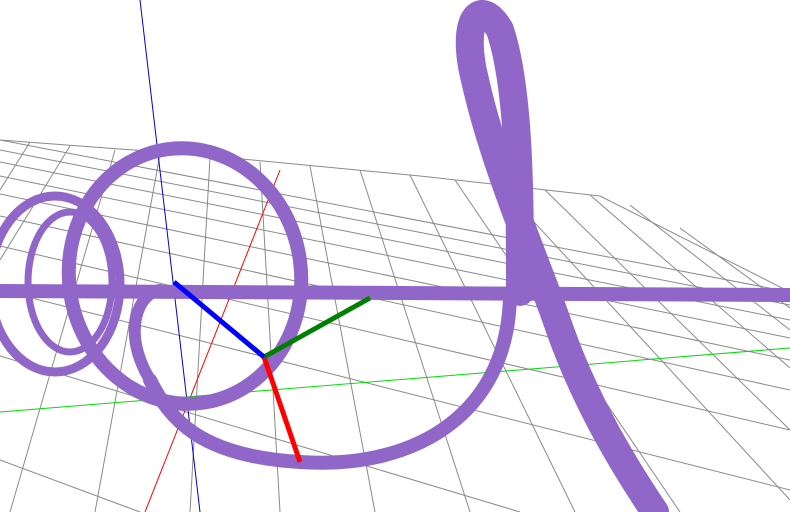 This screenshot has height=512, width=790. I want to click on helix-axis-tube, so click(395, 293).